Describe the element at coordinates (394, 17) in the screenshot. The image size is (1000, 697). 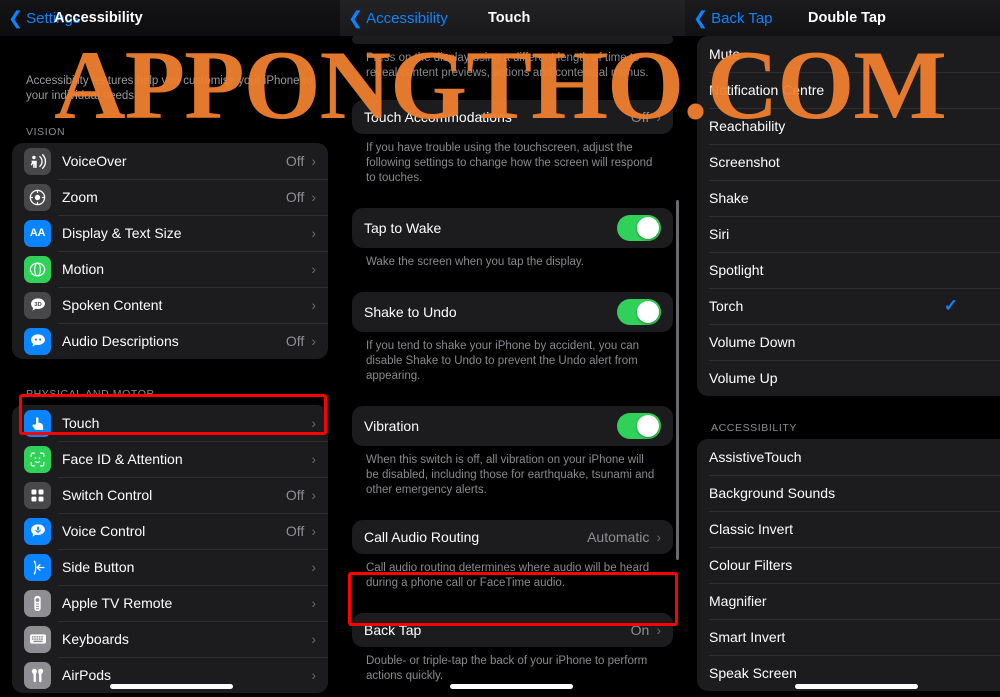
I see `back-to-accessibility-button: ❮ Accessibility` at that location.